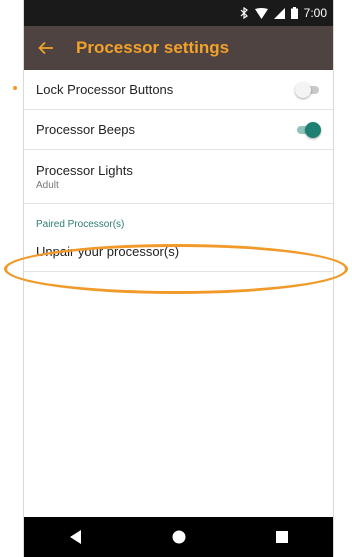  I want to click on beeps-toggle, so click(308, 129).